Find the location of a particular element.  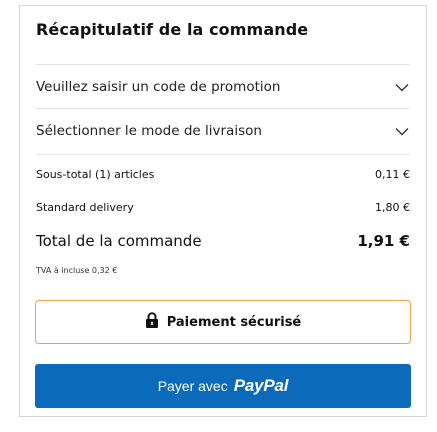

order-summary-title: Récapitulatif de la commande is located at coordinates (172, 29).